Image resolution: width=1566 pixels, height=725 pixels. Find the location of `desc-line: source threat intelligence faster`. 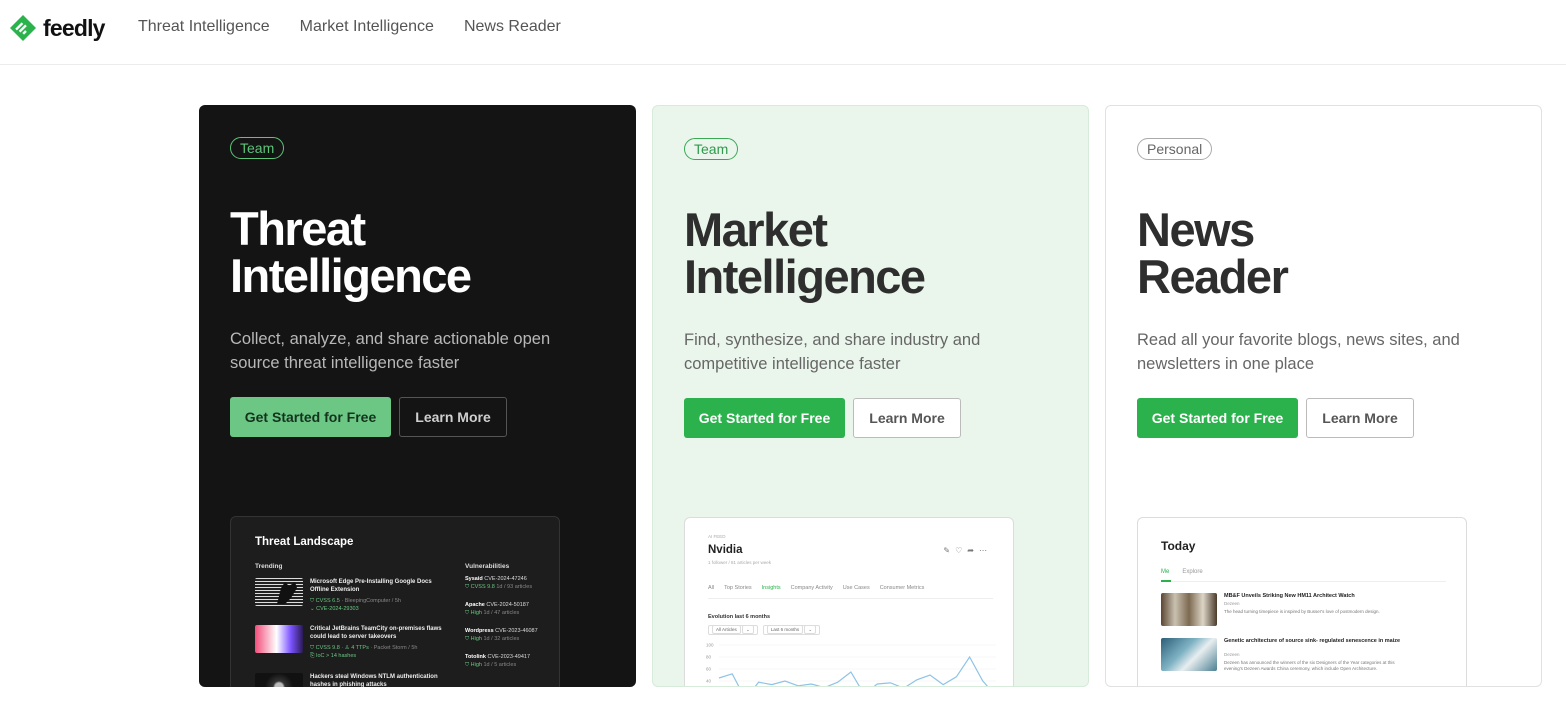

desc-line: source threat intelligence faster is located at coordinates (345, 363).